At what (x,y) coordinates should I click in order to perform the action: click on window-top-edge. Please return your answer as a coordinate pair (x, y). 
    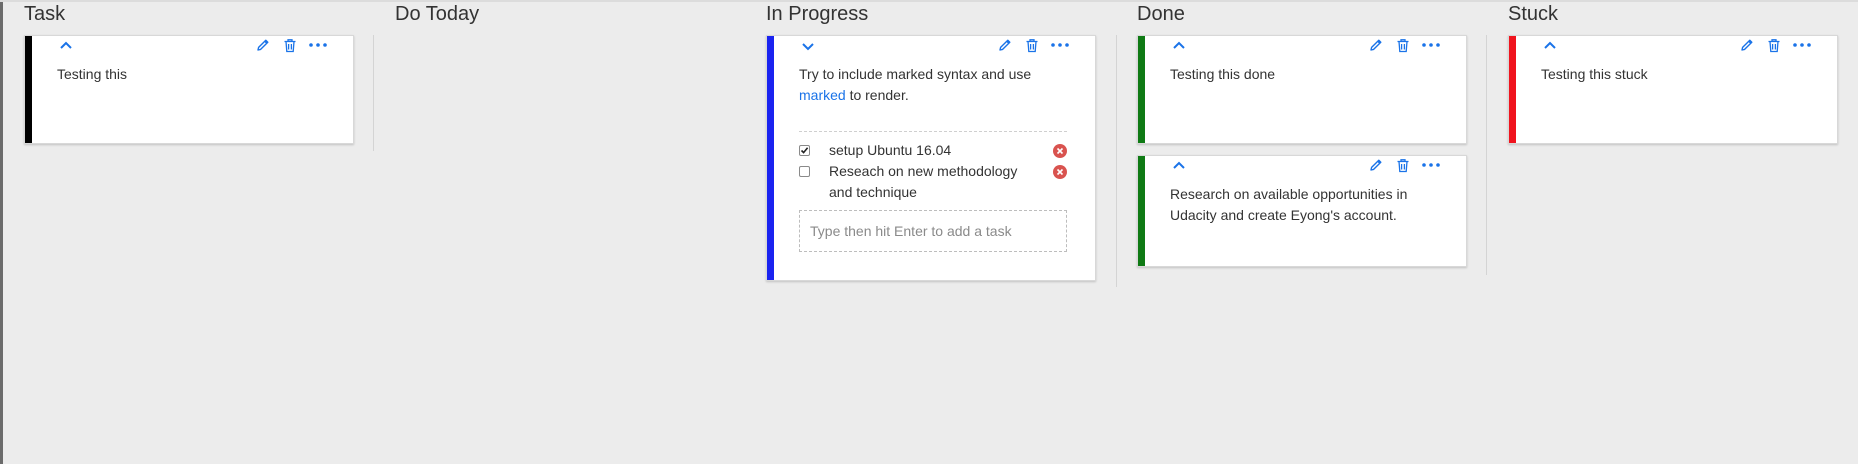
    Looking at the image, I should click on (929, 1).